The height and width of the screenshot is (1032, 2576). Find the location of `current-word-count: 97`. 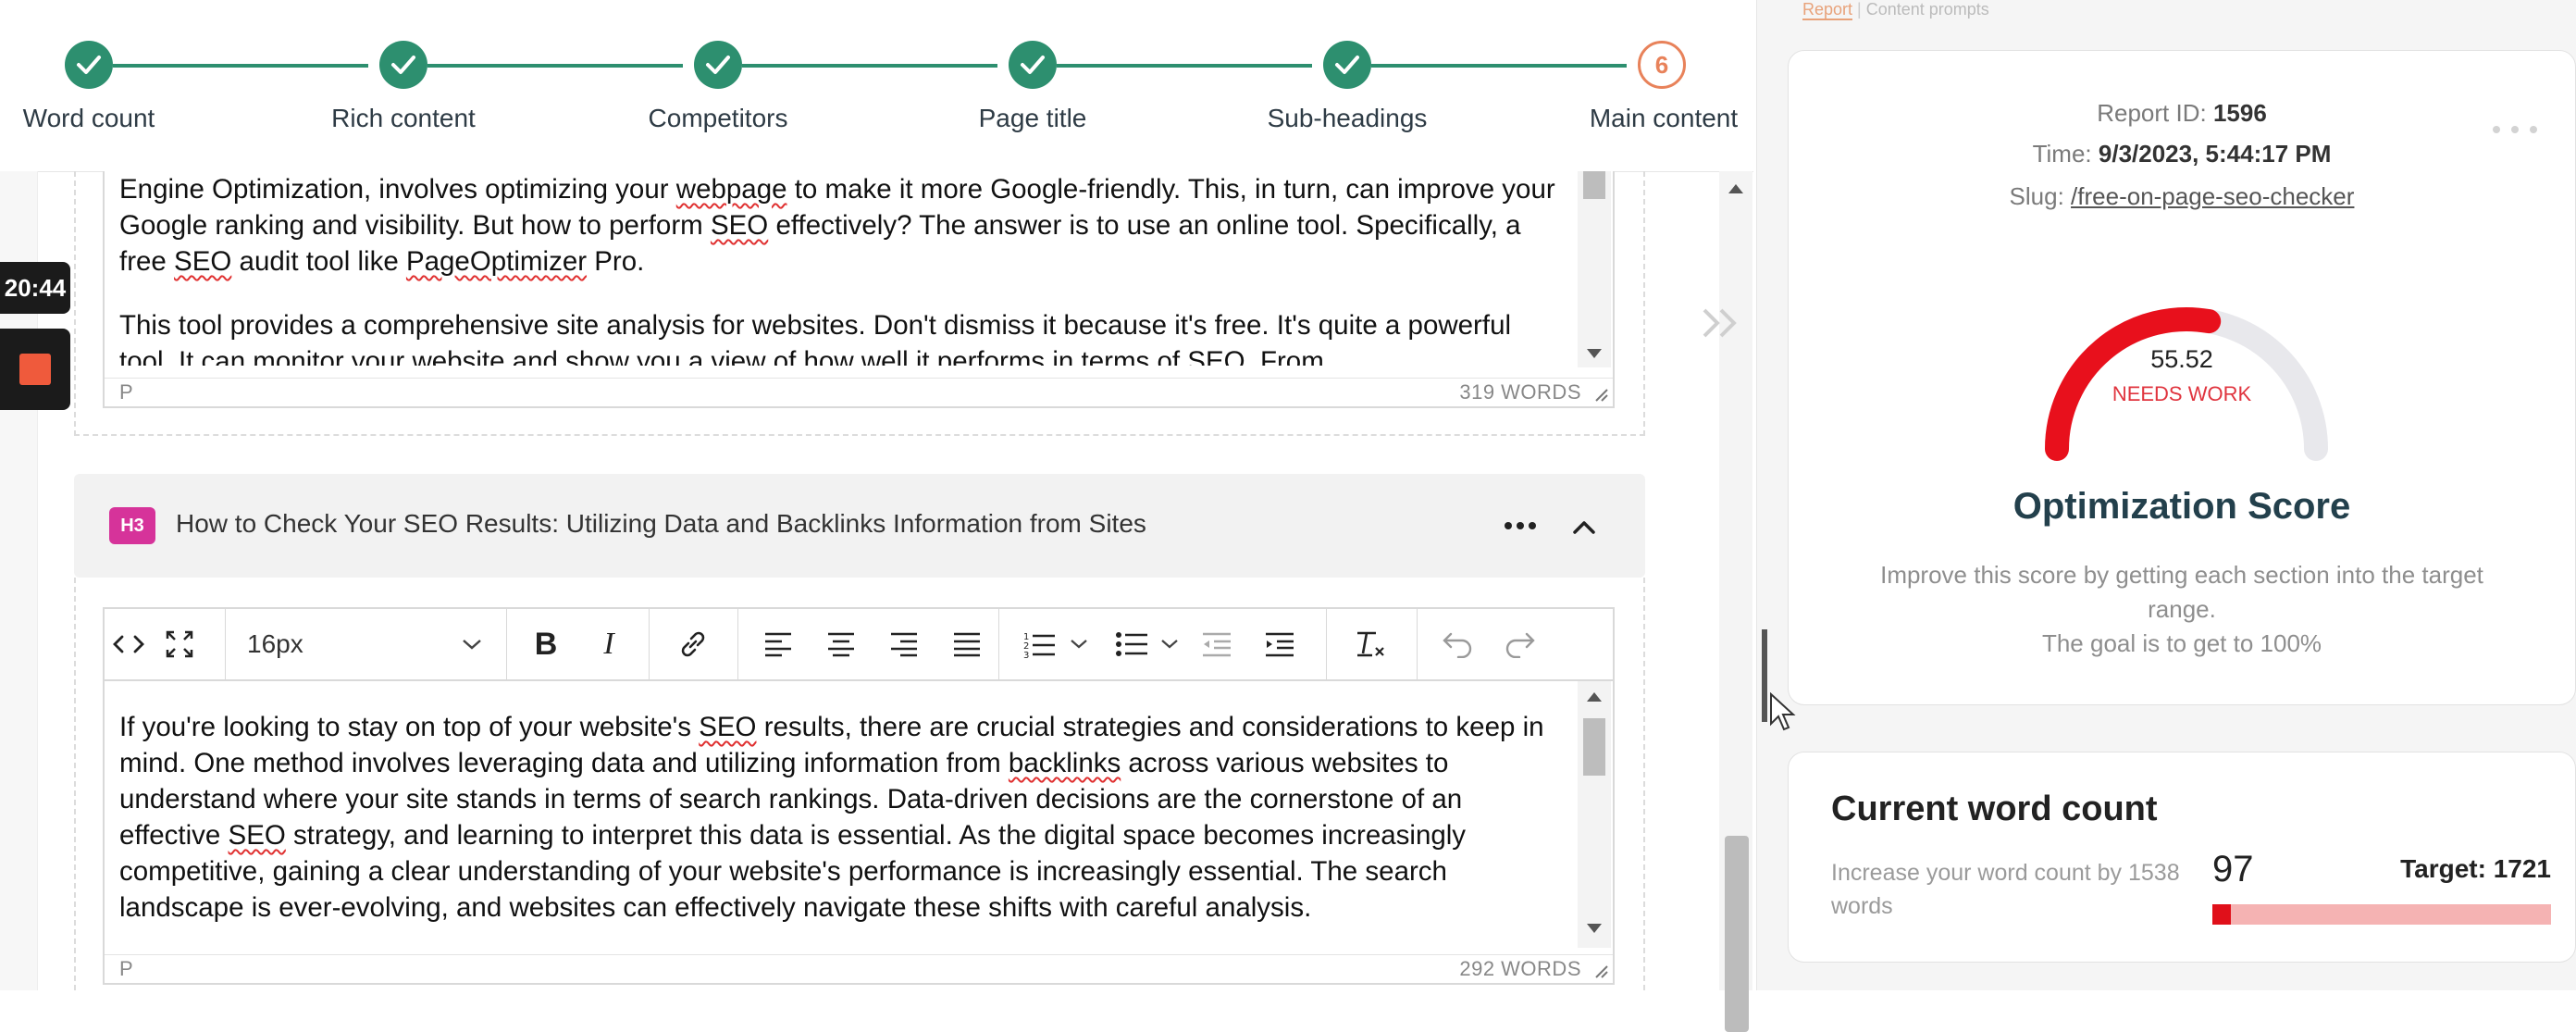

current-word-count: 97 is located at coordinates (2233, 869).